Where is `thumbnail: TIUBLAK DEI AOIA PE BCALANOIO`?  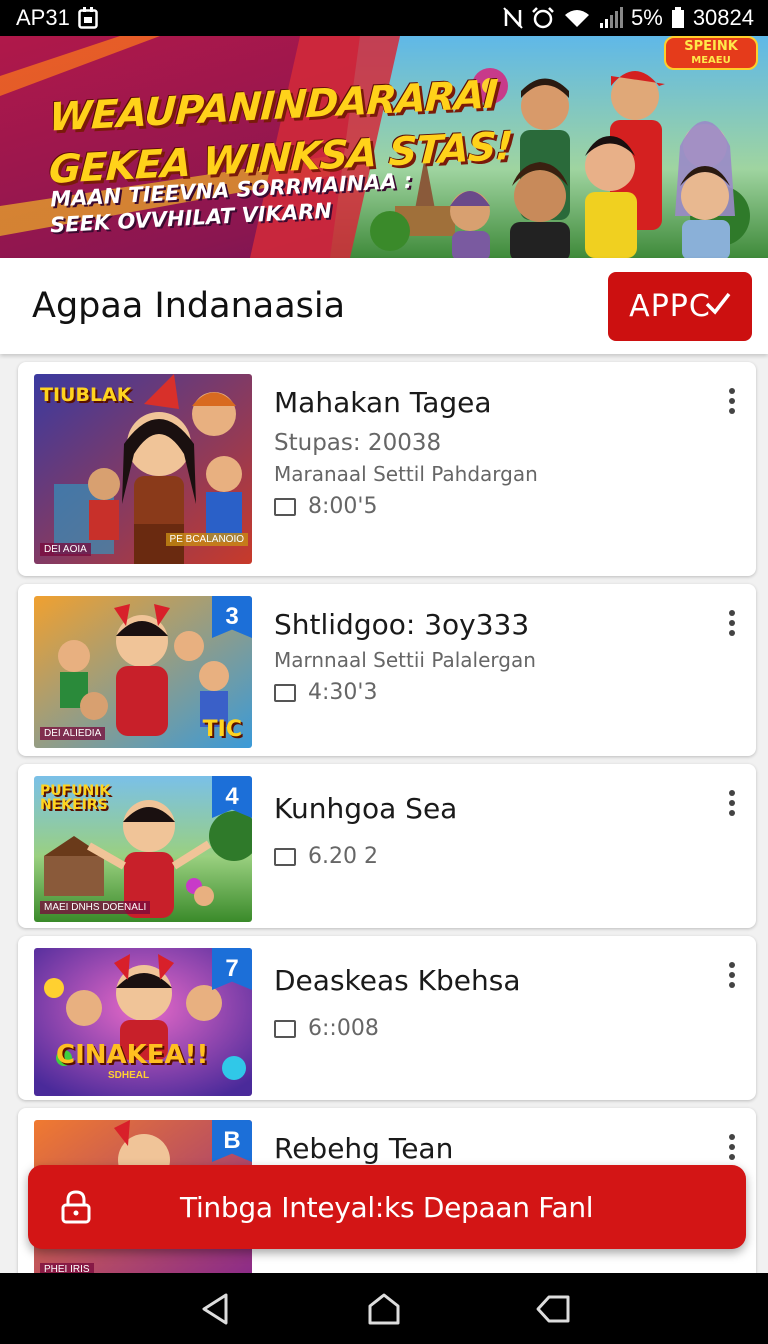 thumbnail: TIUBLAK DEI AOIA PE BCALANOIO is located at coordinates (143, 469).